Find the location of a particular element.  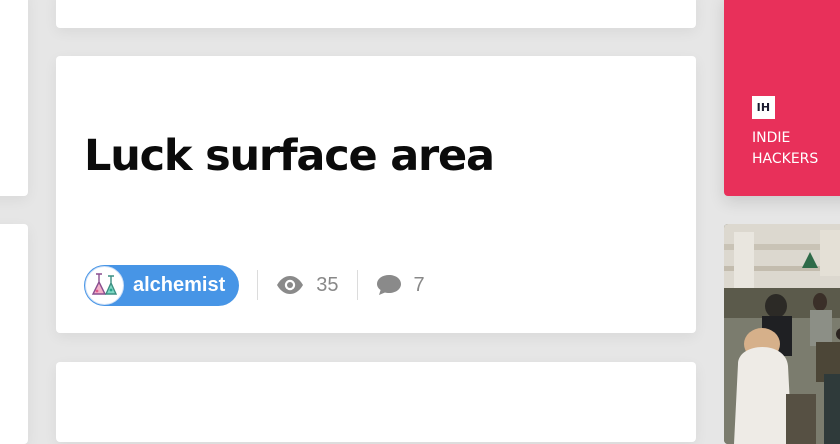

cafe-photo is located at coordinates (782, 334).